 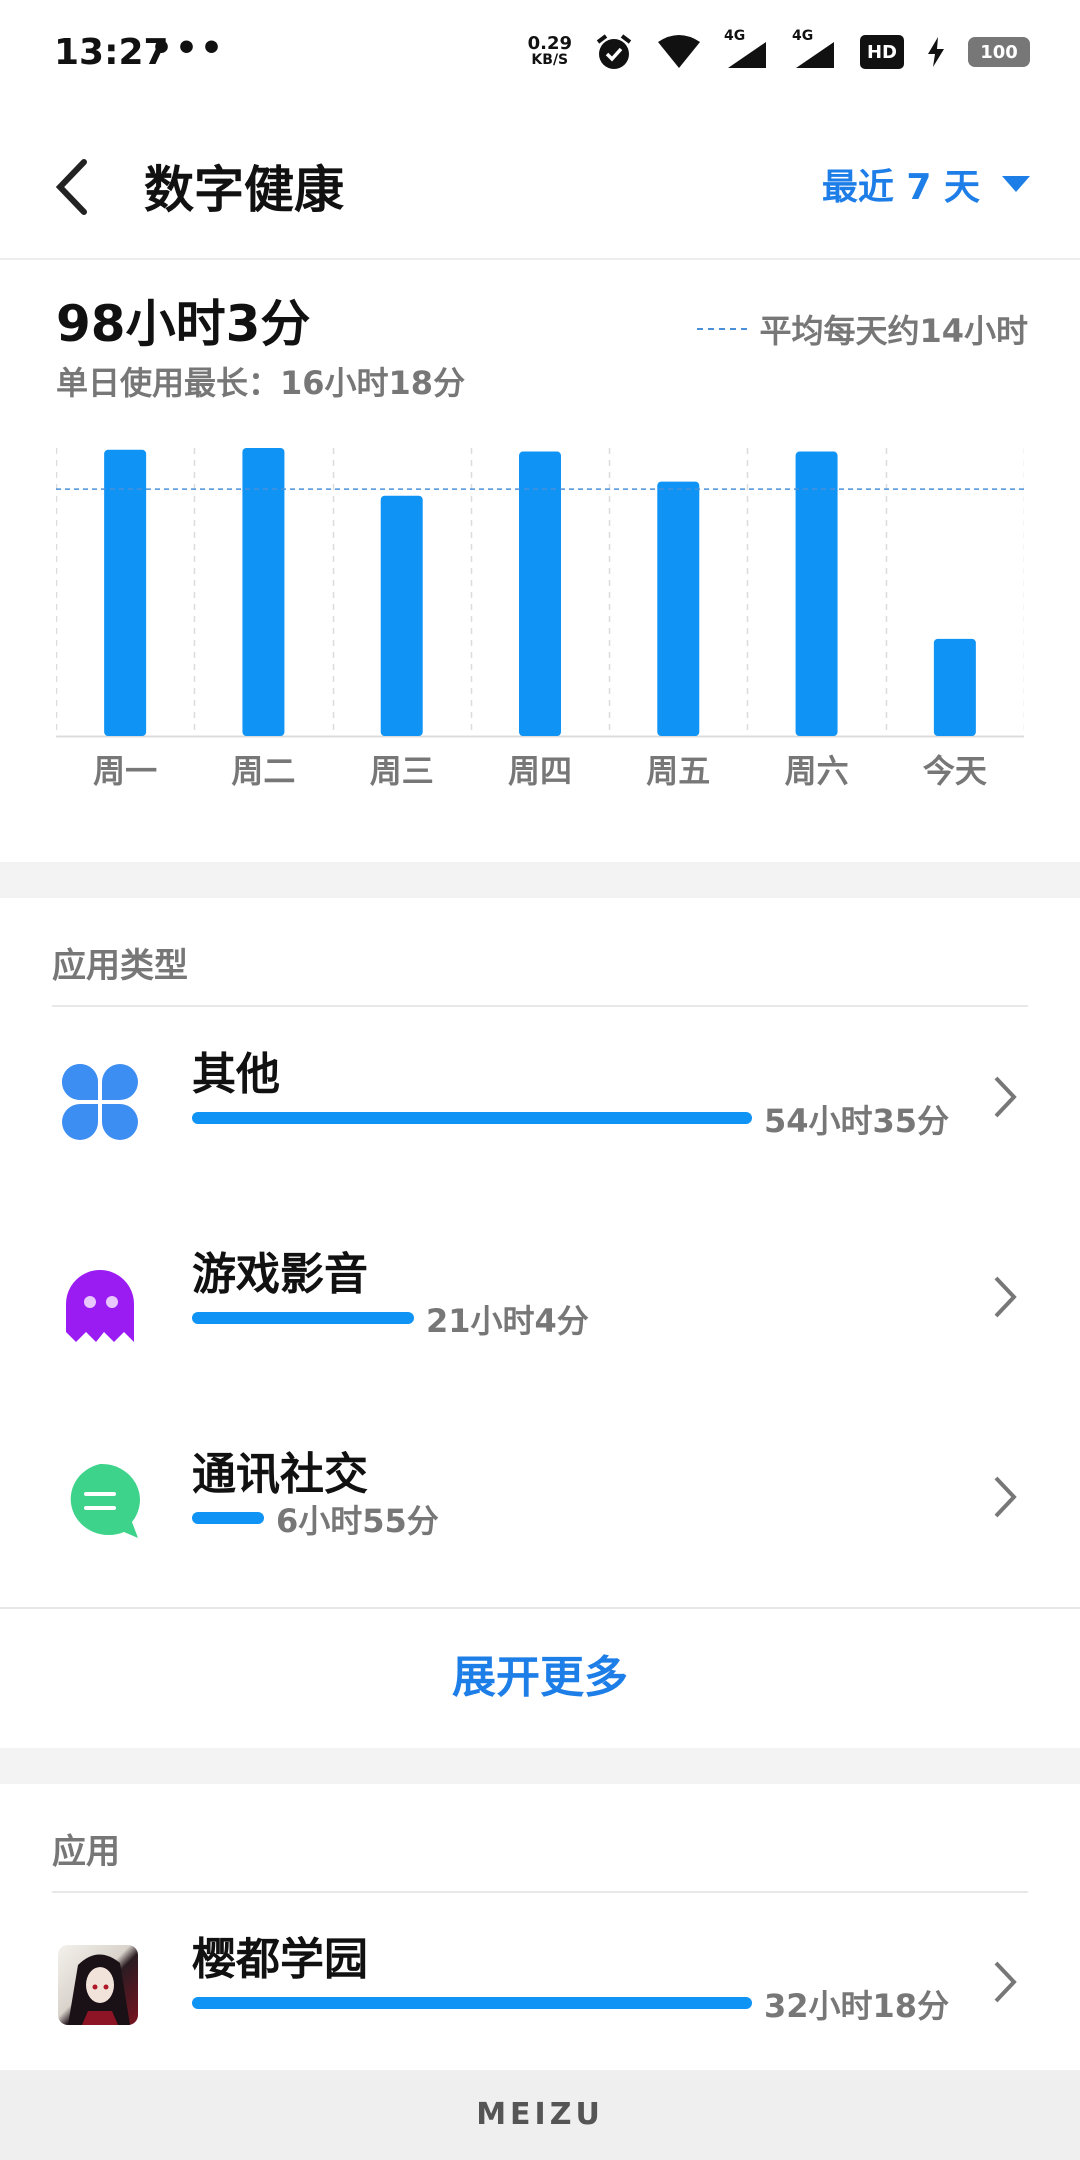 I want to click on category-row-social: 通讯社交 6小时55分, so click(x=540, y=1510).